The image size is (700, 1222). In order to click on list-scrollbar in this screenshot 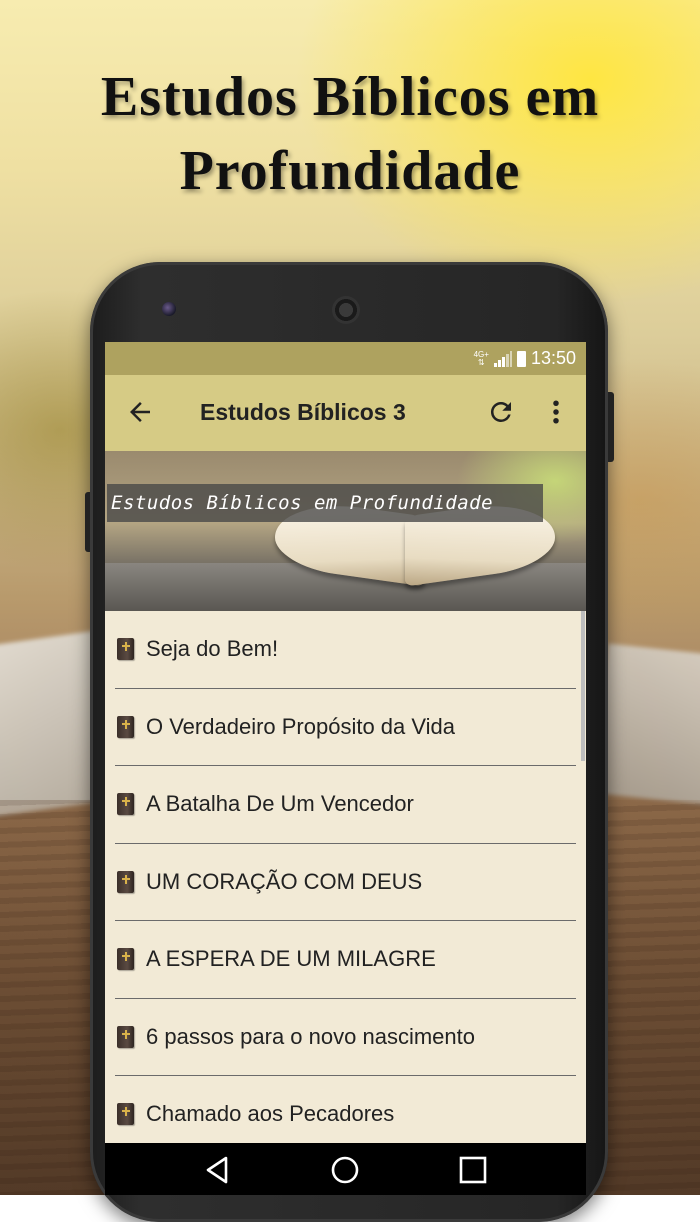, I will do `click(583, 686)`.